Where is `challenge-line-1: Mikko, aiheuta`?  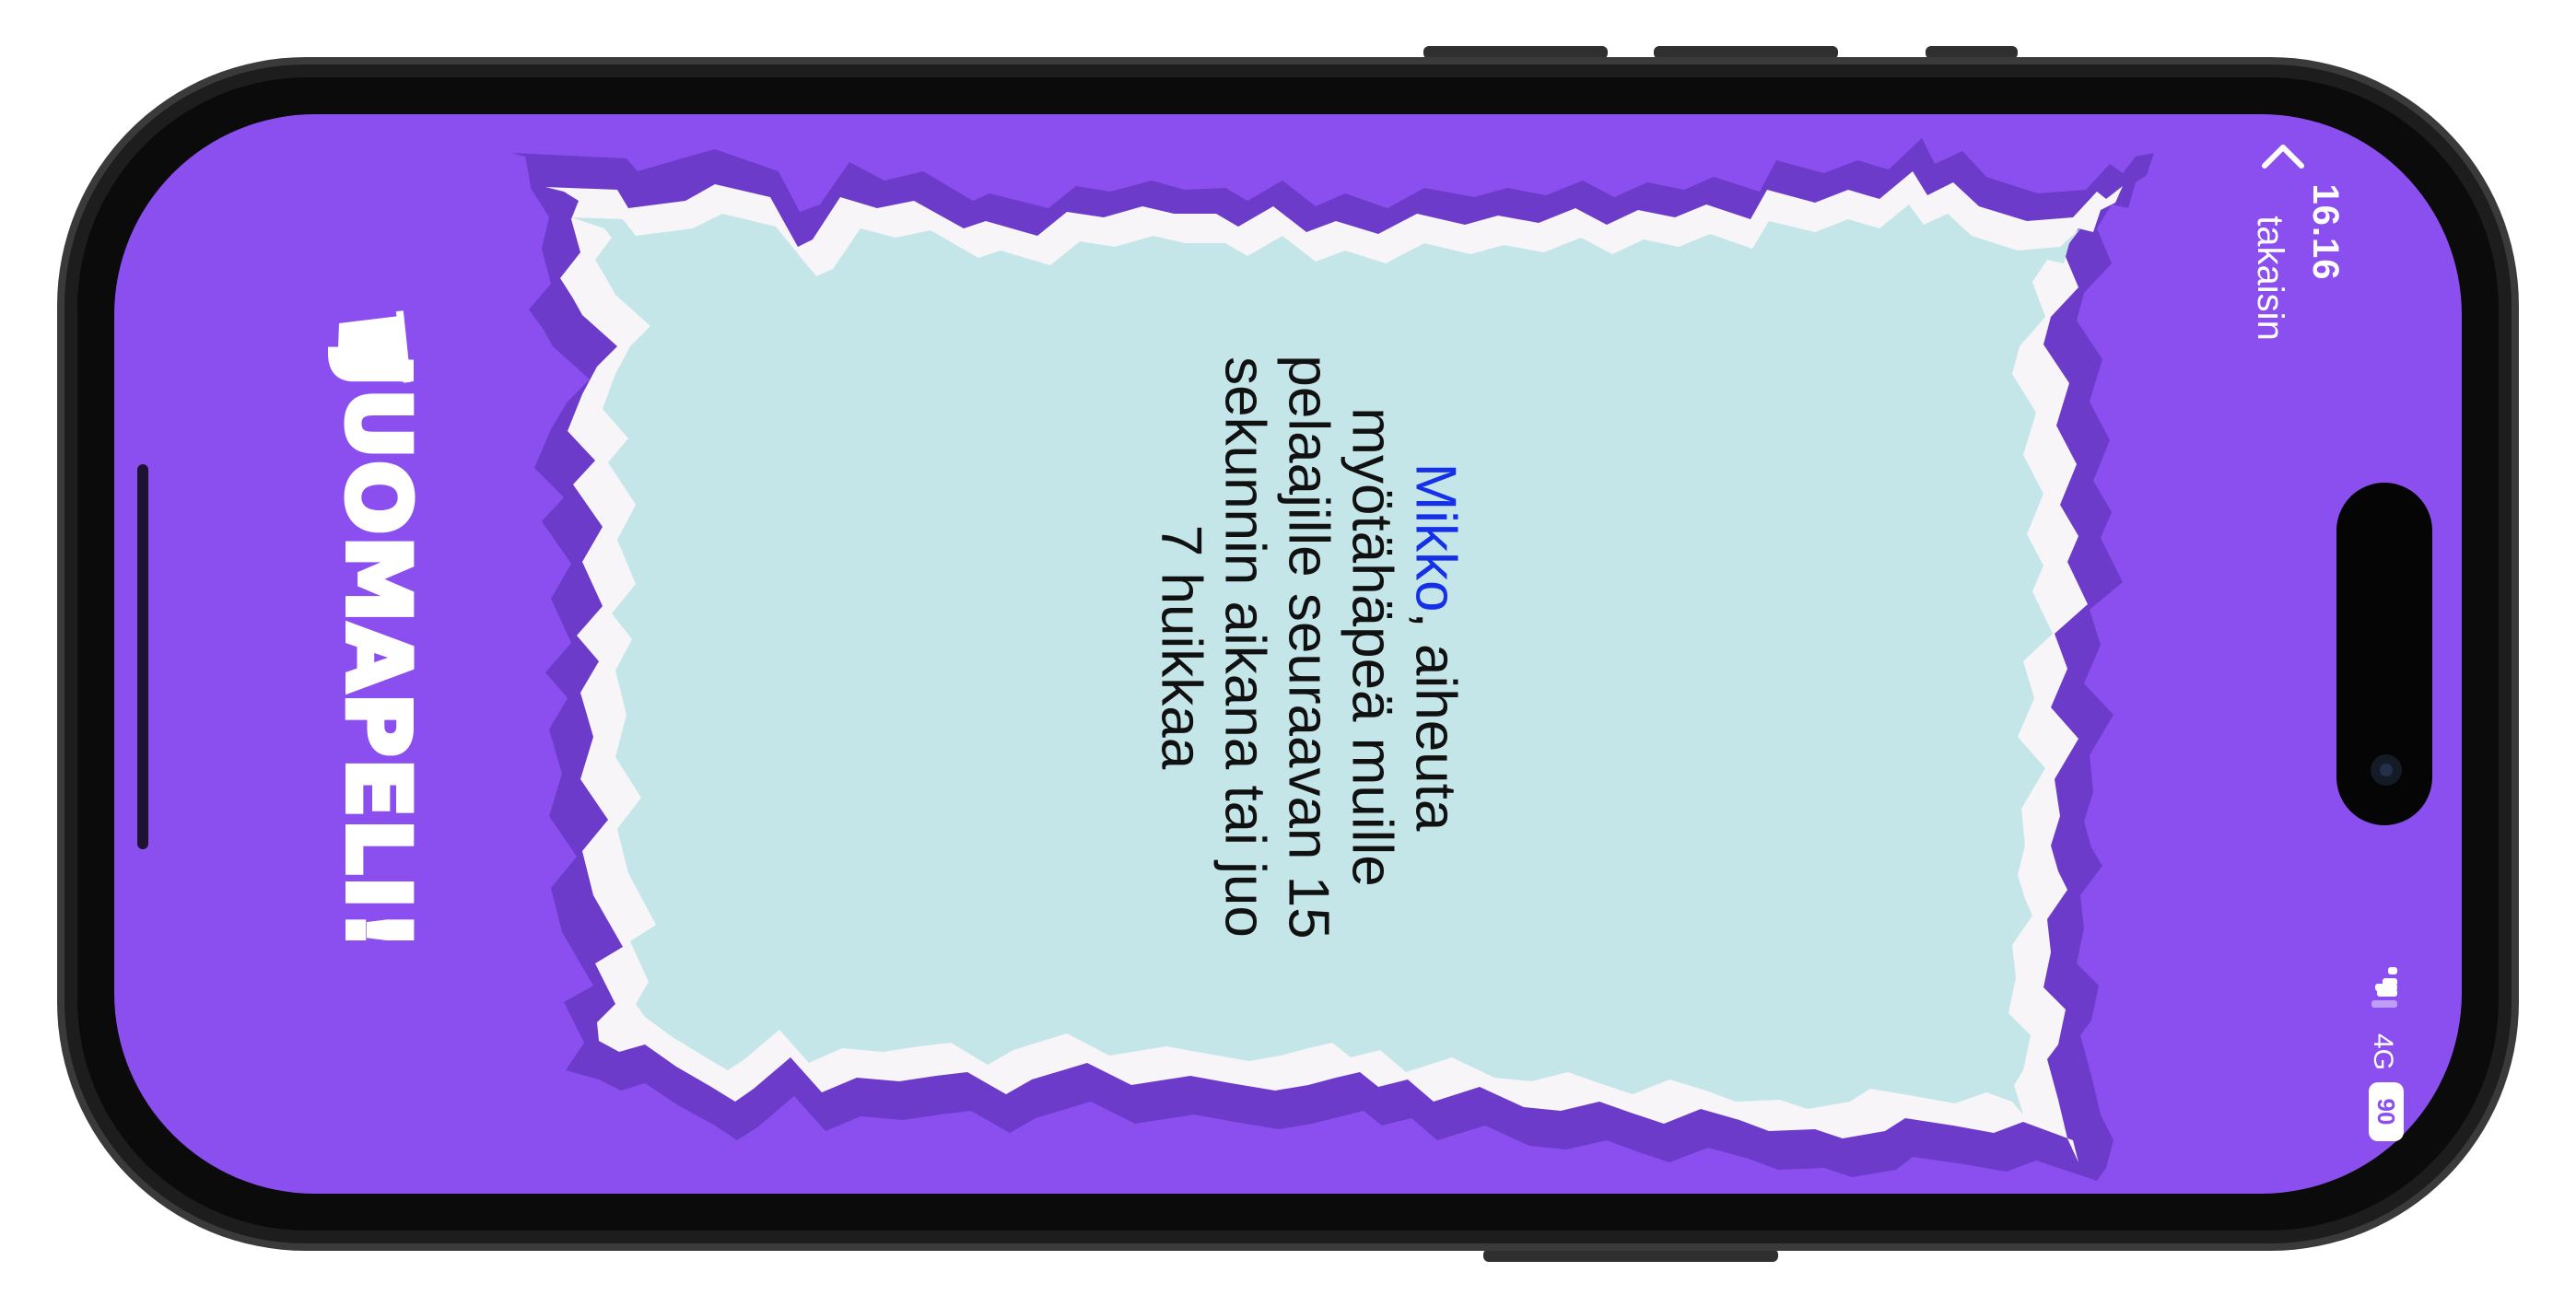
challenge-line-1: Mikko, aiheuta is located at coordinates (1436, 647).